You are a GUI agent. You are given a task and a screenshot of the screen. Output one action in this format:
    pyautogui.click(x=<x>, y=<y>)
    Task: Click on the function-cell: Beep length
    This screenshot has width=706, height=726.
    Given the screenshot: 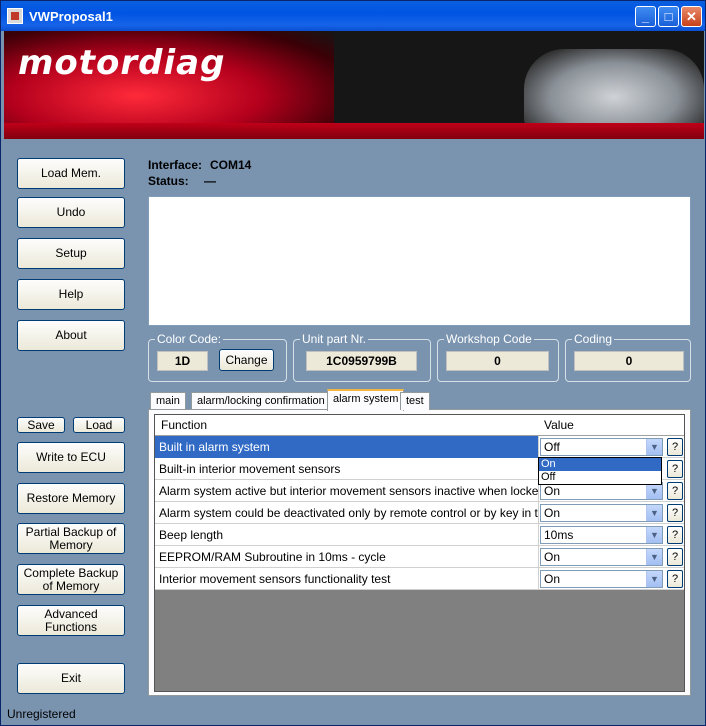 What is the action you would take?
    pyautogui.click(x=347, y=535)
    